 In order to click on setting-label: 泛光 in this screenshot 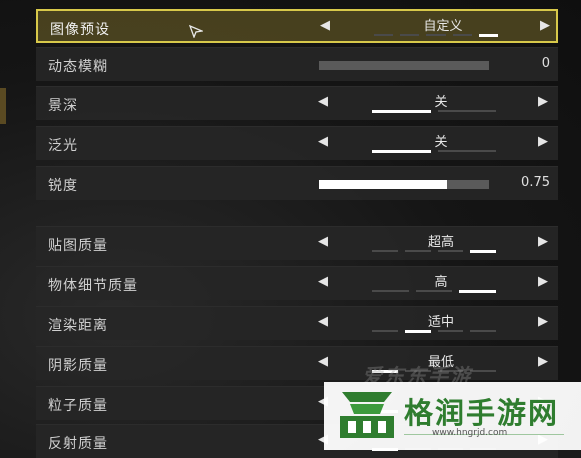, I will do `click(63, 146)`.